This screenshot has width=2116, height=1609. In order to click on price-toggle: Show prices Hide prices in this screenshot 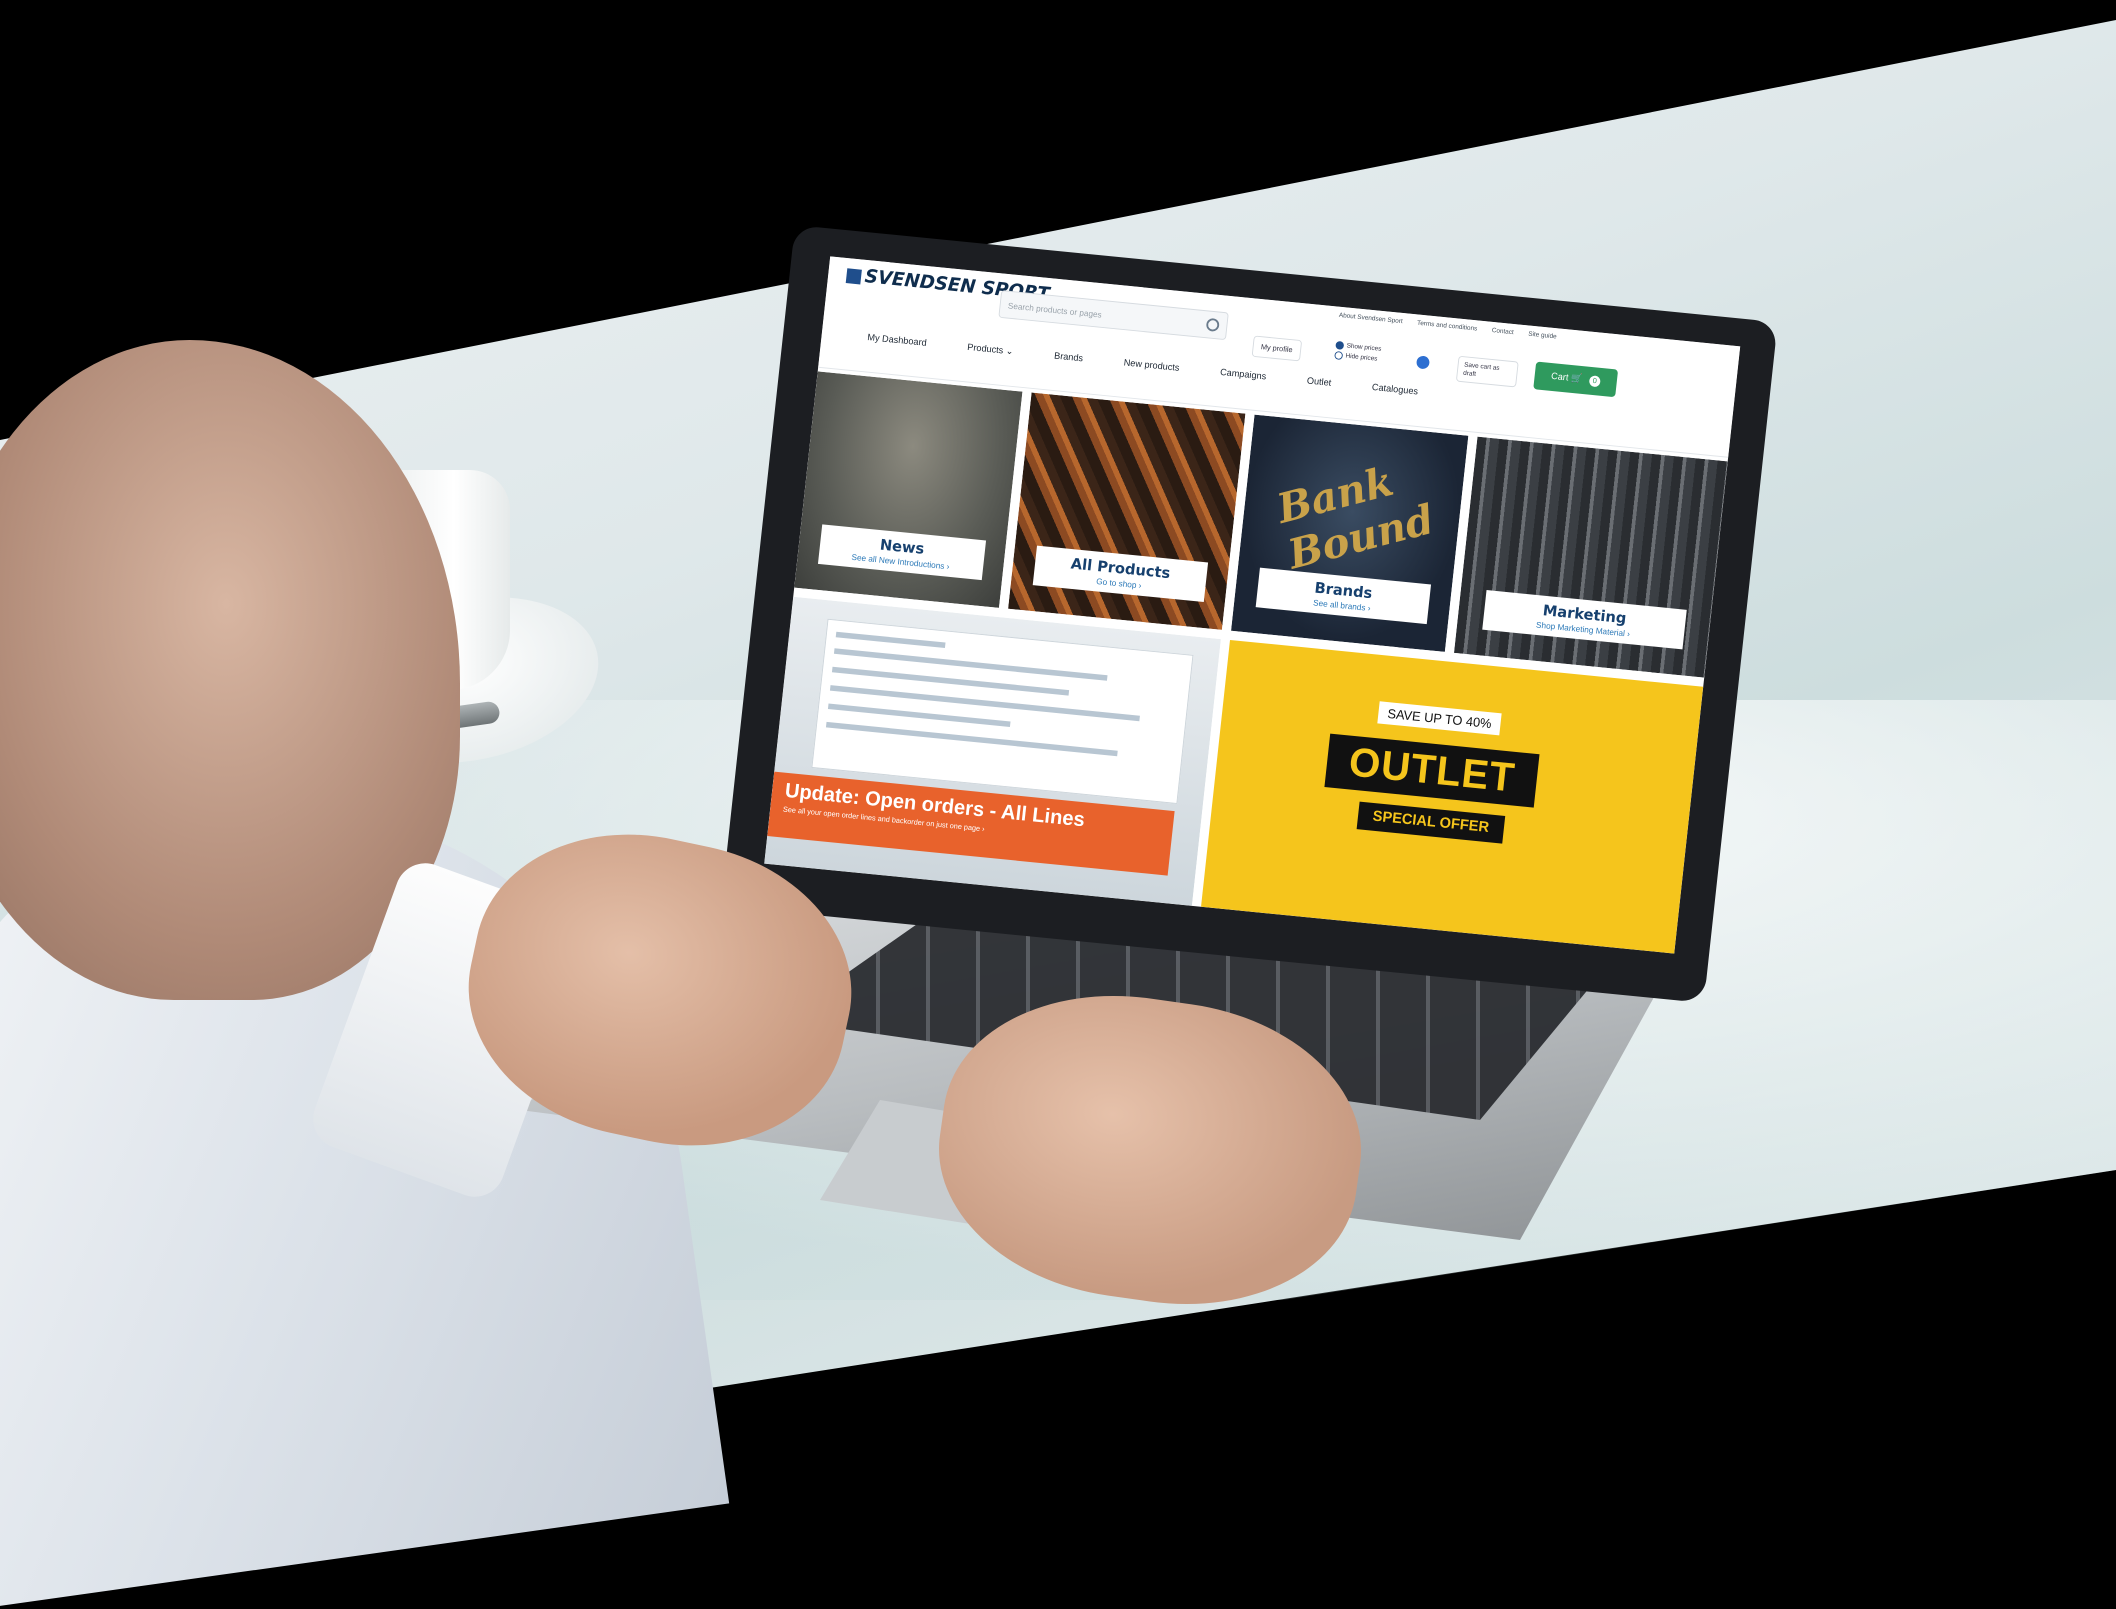, I will do `click(1358, 352)`.